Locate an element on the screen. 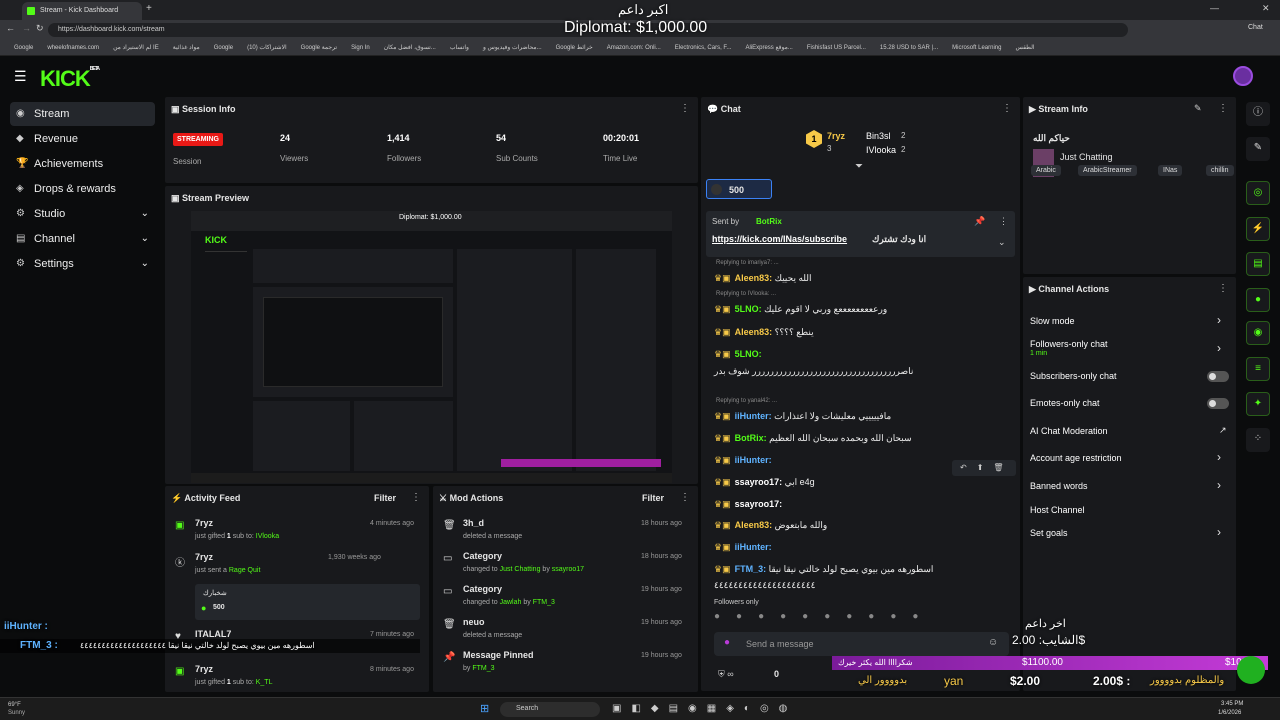 The image size is (1280, 720). mod-action-target: Just Chatting is located at coordinates (520, 569).